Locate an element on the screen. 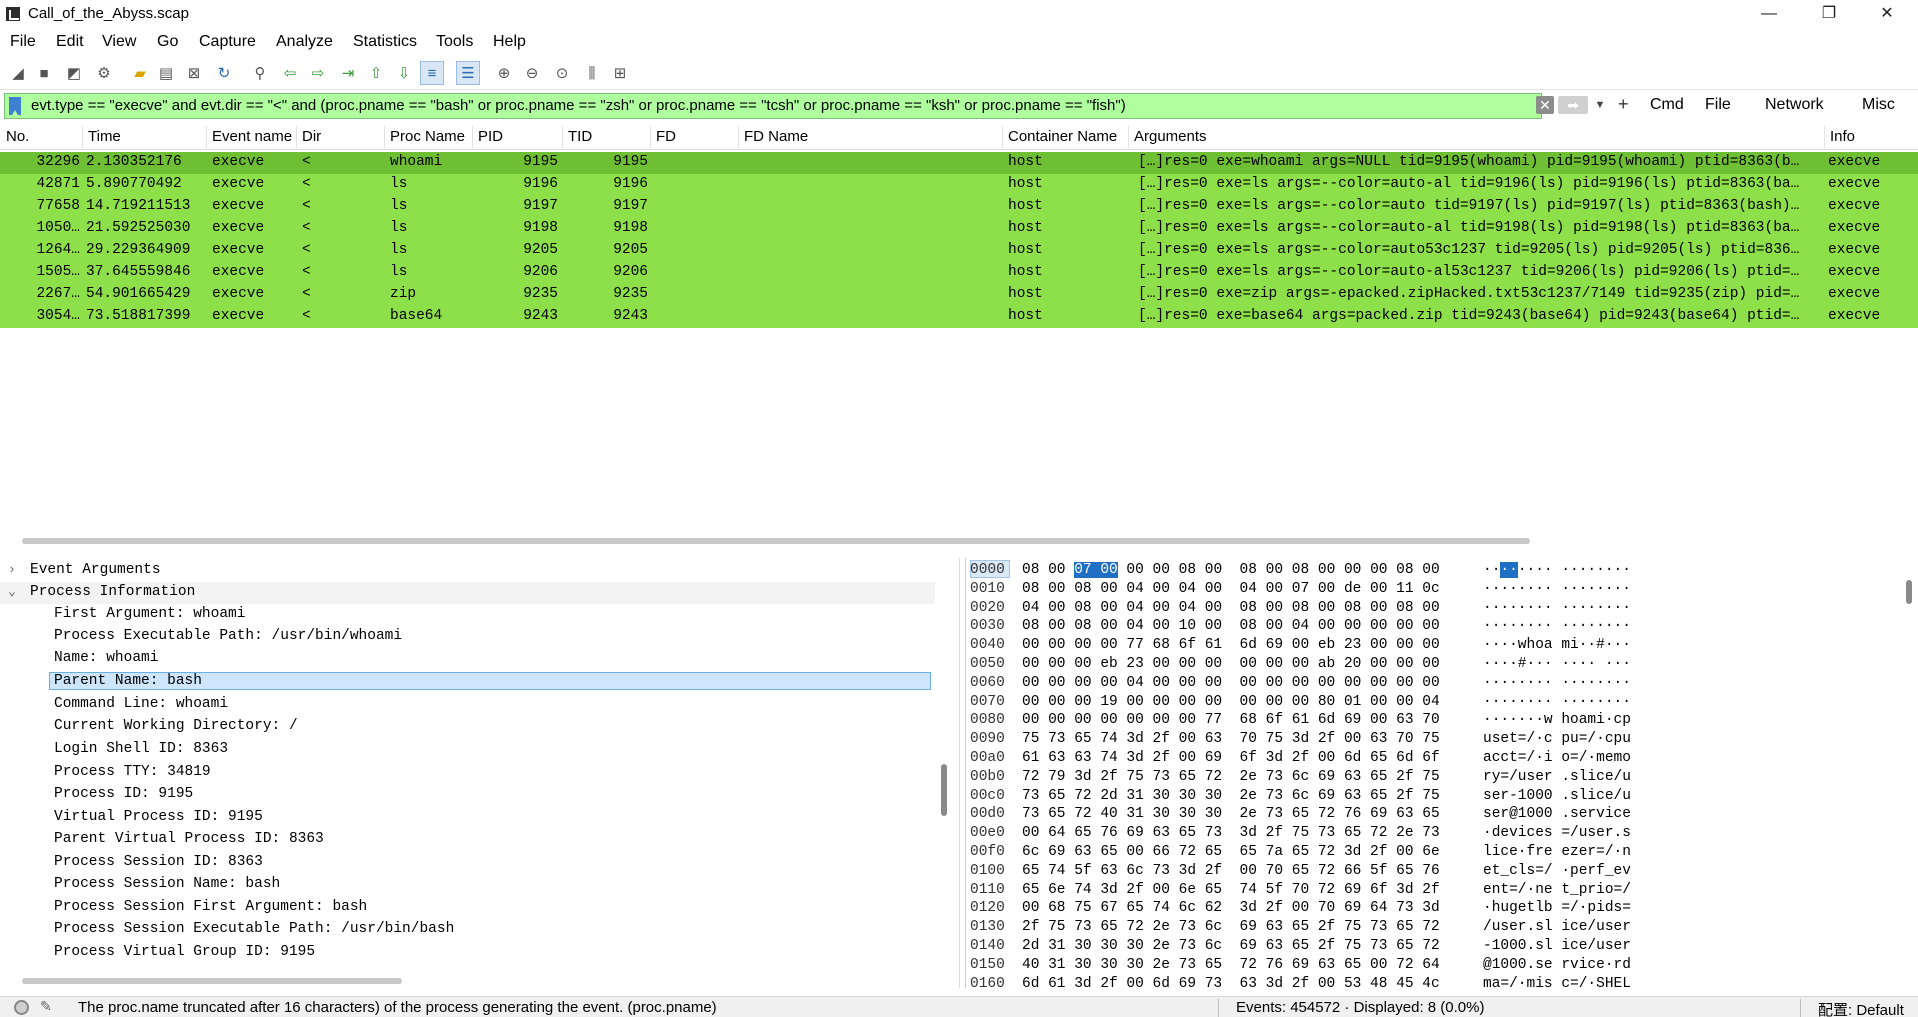 Image resolution: width=1918 pixels, height=1017 pixels. col-header-pid: PID is located at coordinates (518, 136).